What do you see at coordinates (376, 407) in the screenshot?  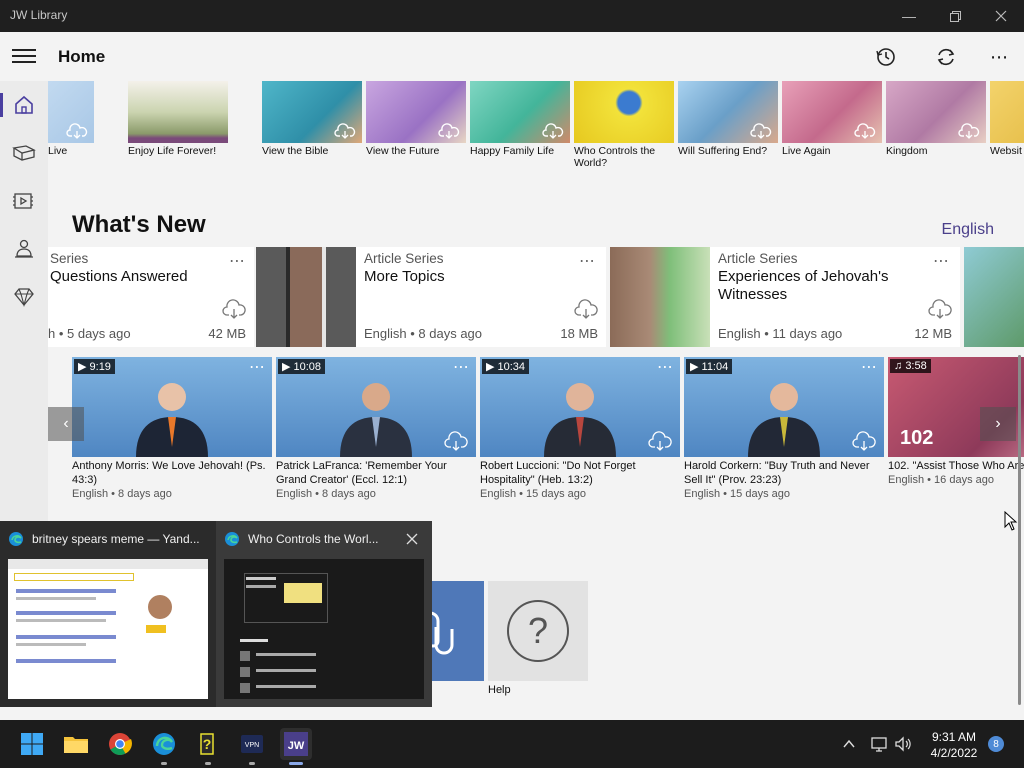 I see `video-thumbnail: ▶ 10:08 ⋯` at bounding box center [376, 407].